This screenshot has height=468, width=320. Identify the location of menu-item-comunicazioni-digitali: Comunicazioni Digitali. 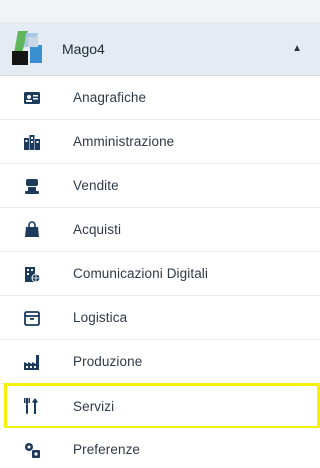
(160, 274).